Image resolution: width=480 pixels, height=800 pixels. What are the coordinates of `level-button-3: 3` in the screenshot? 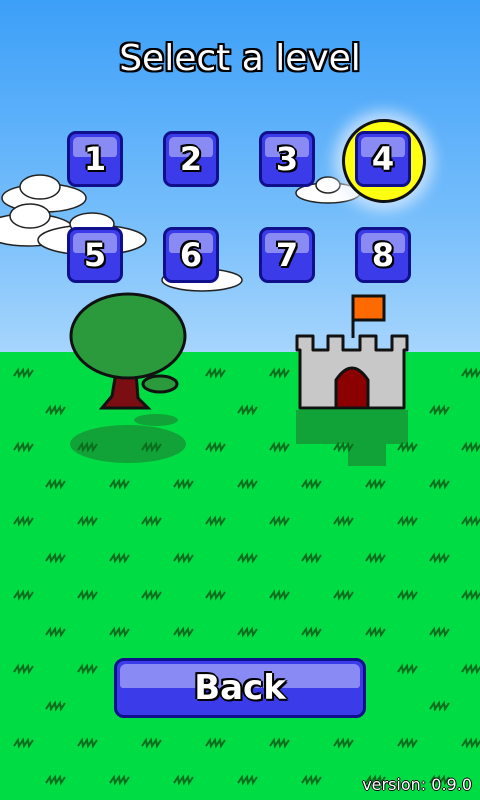 It's located at (287, 159).